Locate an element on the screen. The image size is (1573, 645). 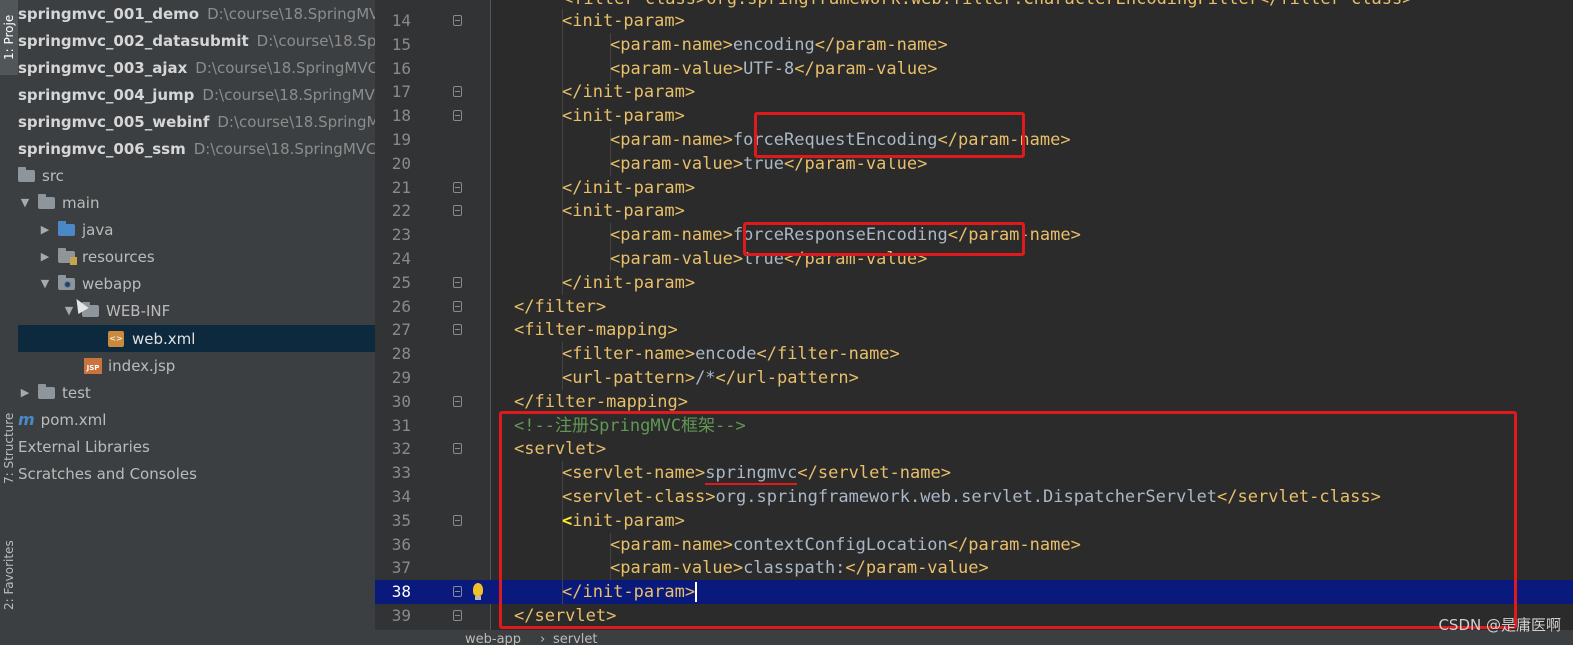
xml-text-value: classpath: is located at coordinates (794, 568).